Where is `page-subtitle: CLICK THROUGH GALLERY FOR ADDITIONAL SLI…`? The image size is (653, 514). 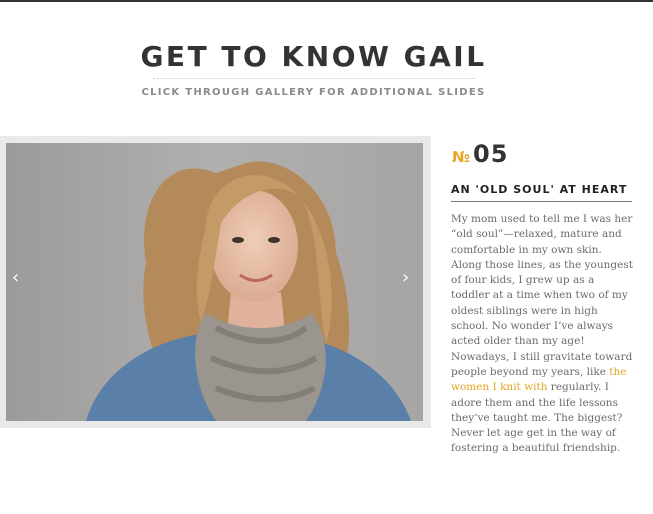 page-subtitle: CLICK THROUGH GALLERY FOR ADDITIONAL SLI… is located at coordinates (313, 92).